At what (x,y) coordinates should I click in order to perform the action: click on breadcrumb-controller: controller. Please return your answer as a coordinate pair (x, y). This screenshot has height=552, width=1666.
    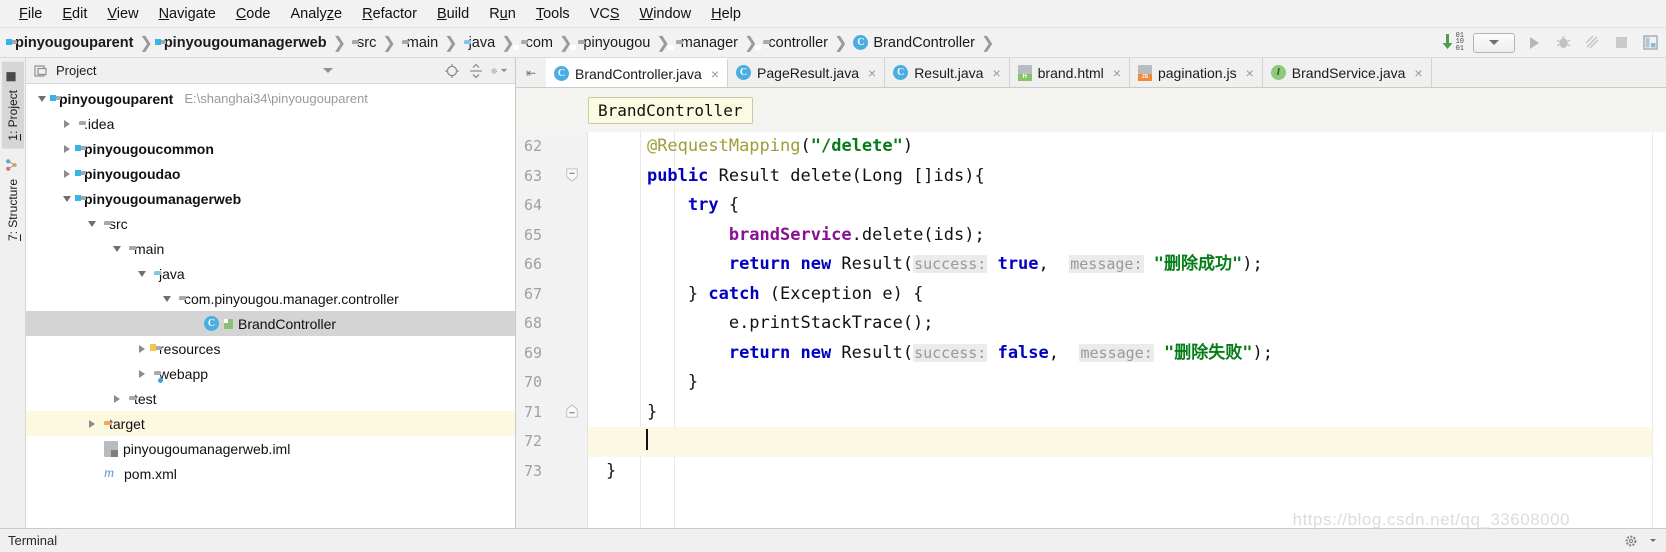
    Looking at the image, I should click on (795, 43).